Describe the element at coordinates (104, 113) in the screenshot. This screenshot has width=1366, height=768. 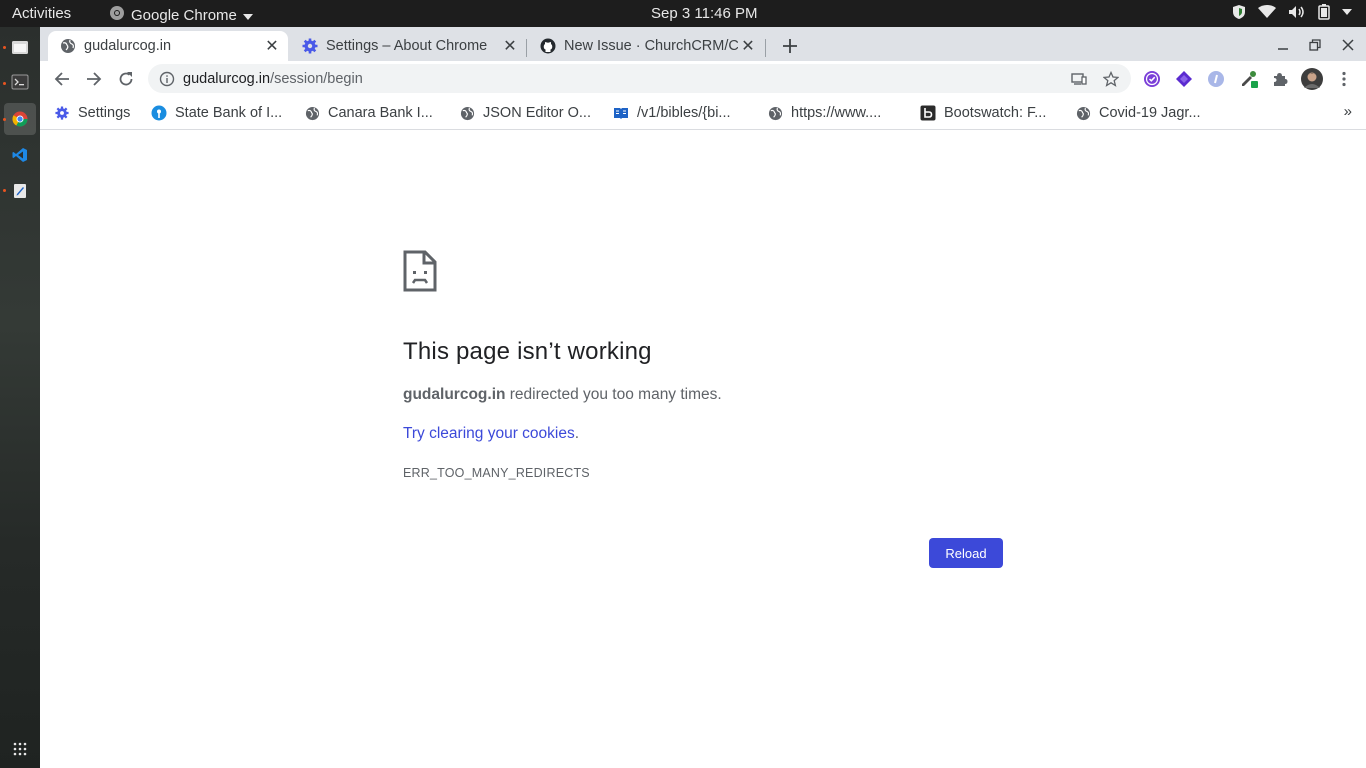
I see `bookmark-label: Settings` at that location.